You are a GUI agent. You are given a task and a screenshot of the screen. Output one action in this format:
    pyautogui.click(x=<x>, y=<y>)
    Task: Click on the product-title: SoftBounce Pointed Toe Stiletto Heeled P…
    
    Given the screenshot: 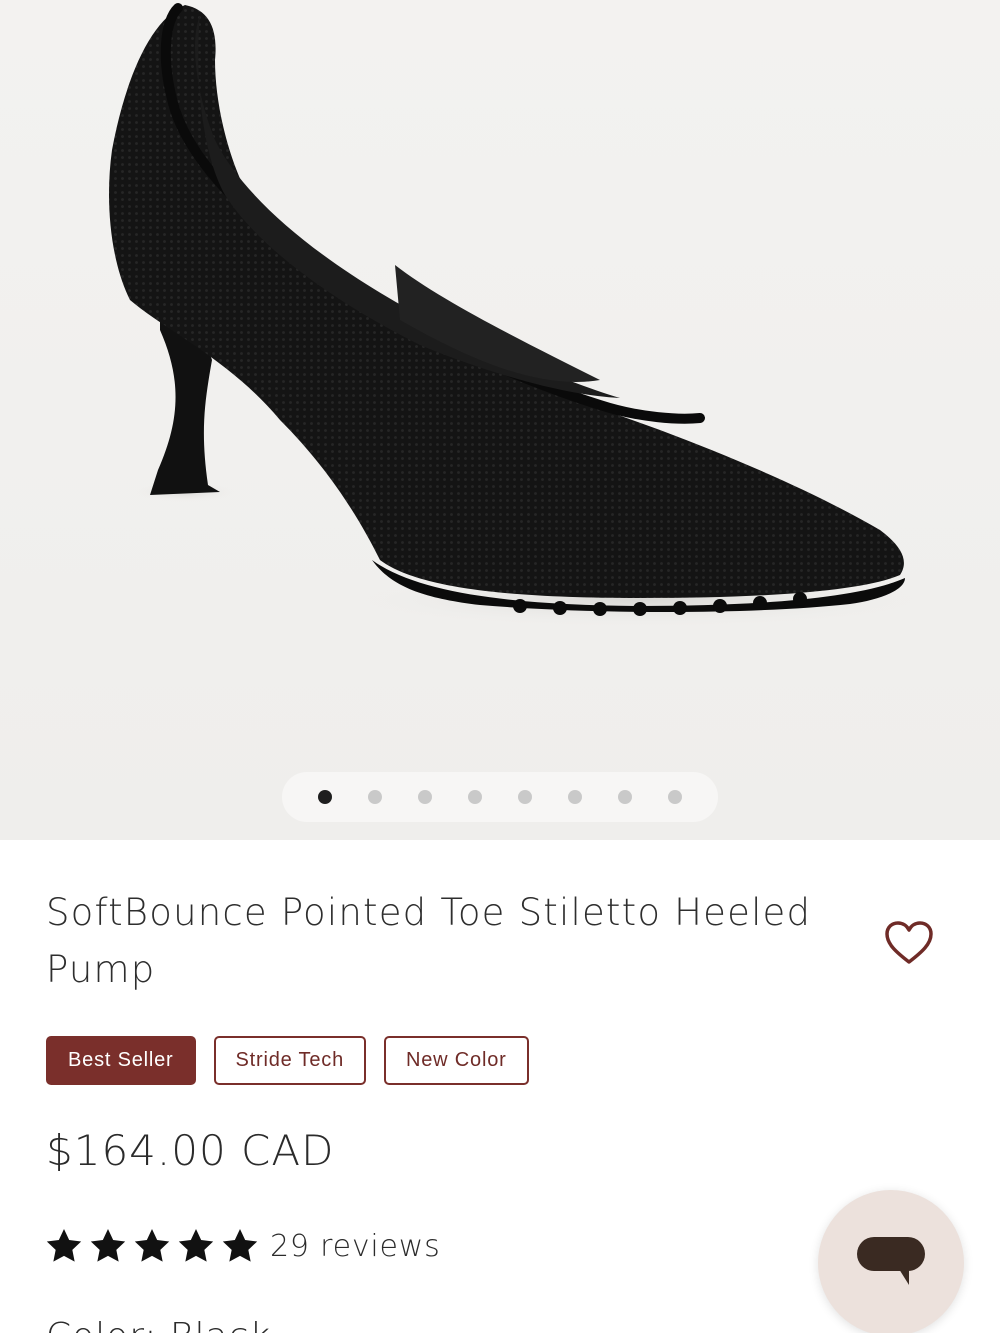 What is the action you would take?
    pyautogui.click(x=429, y=941)
    